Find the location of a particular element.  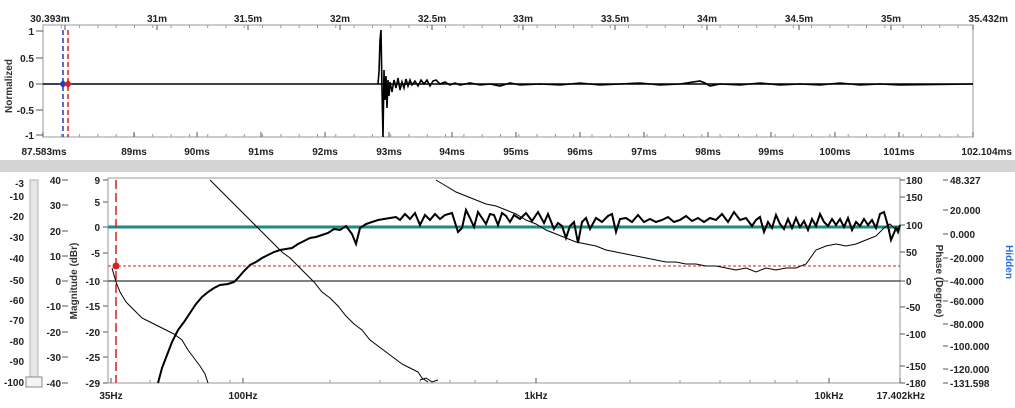

right-tick-label: -20.000 is located at coordinates (967, 259).